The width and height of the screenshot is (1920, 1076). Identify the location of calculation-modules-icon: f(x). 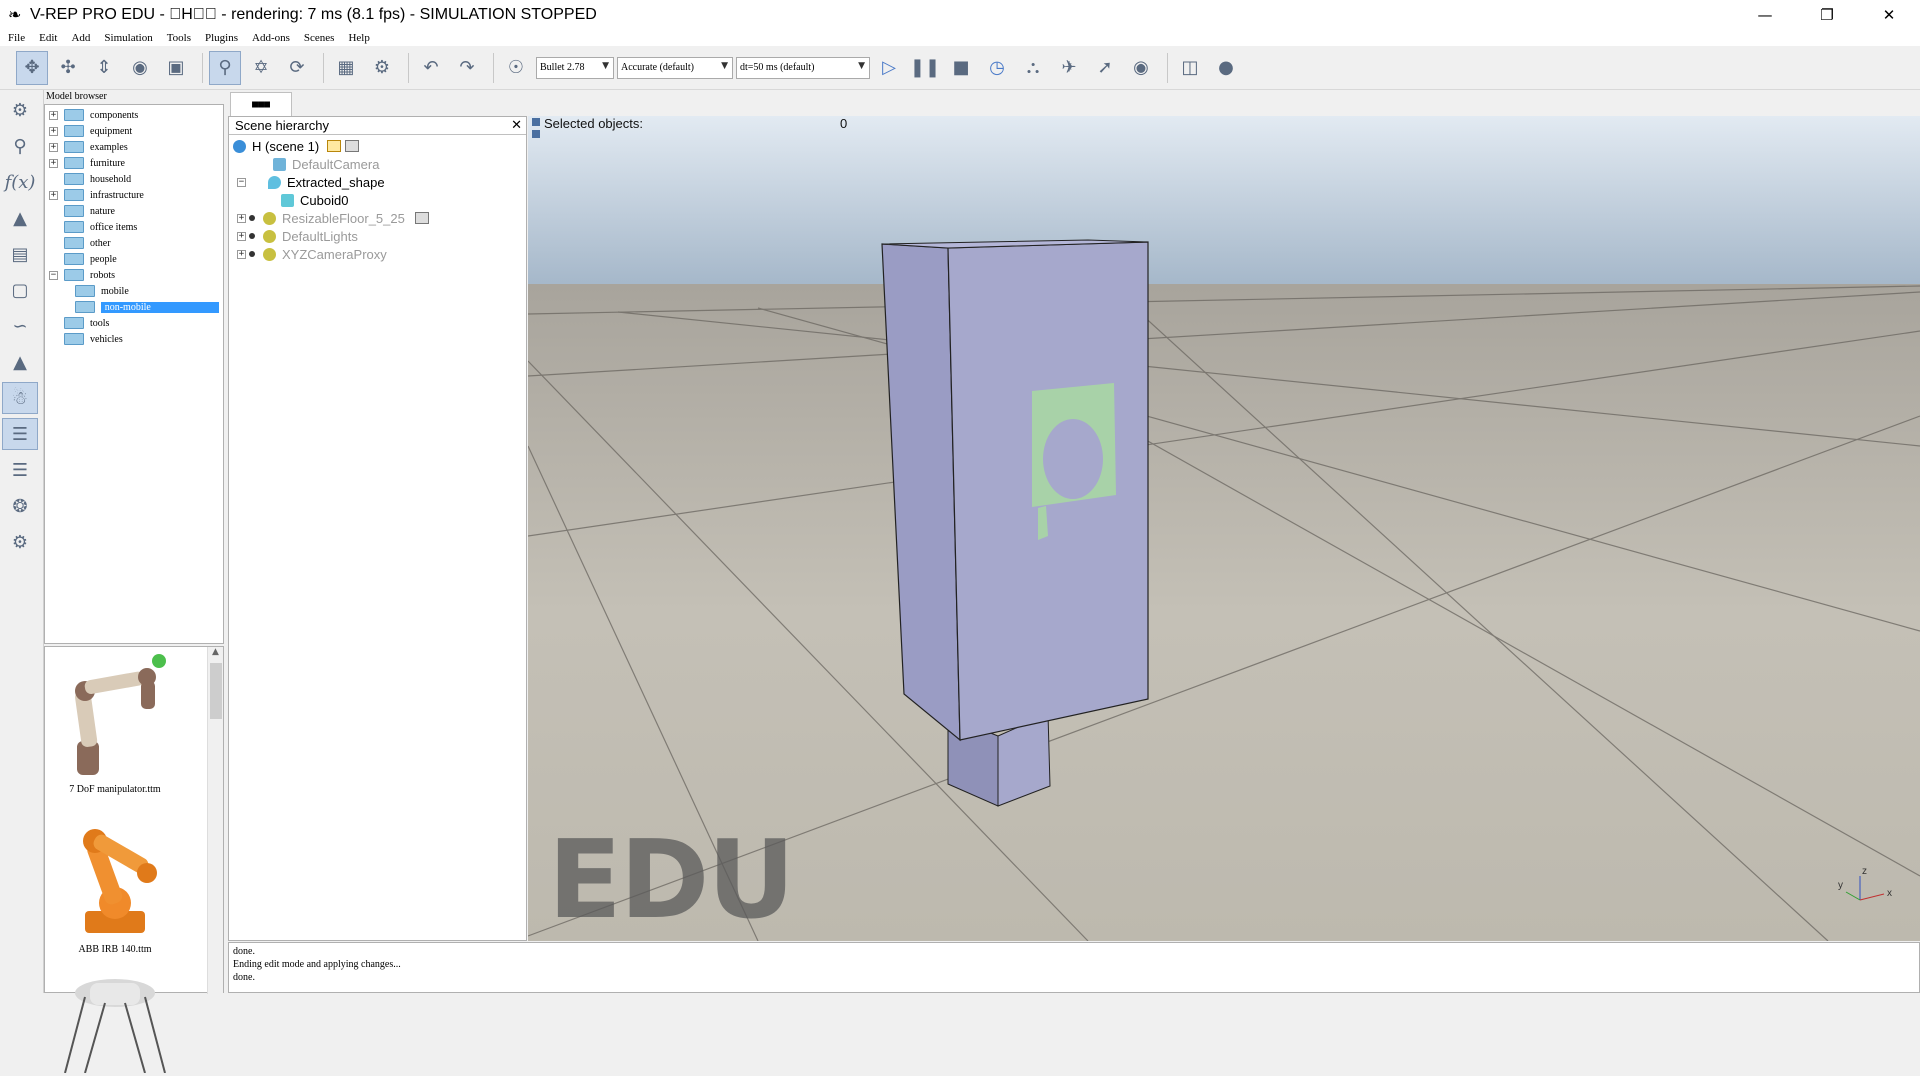
(20, 182).